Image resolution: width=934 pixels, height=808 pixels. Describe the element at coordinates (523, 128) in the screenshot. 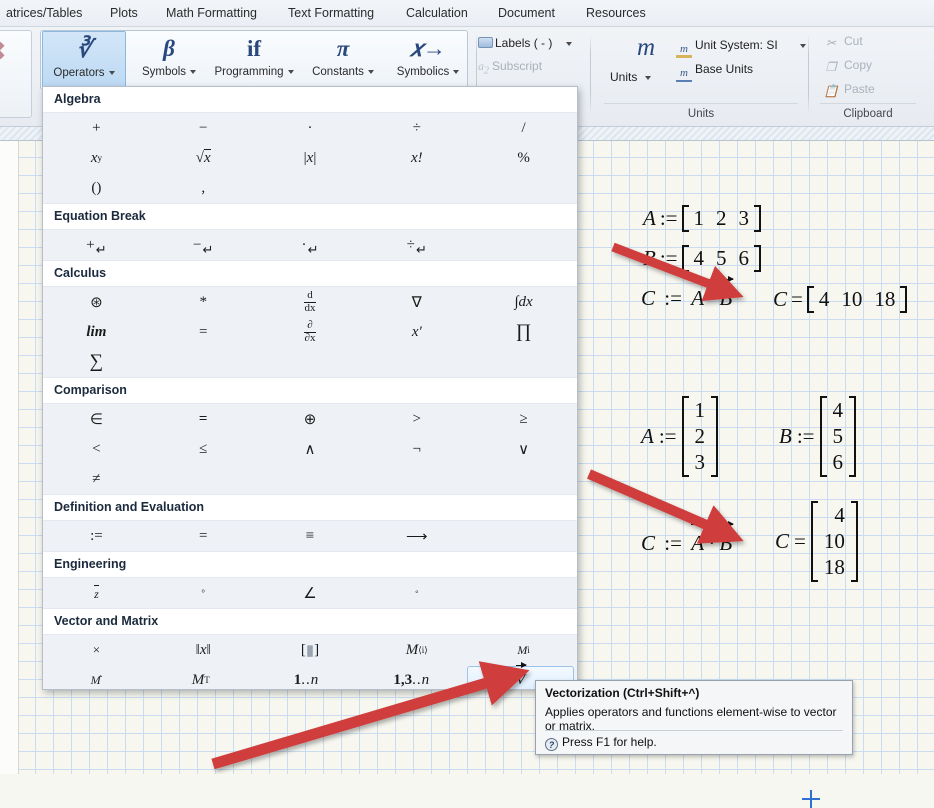

I see `op-slash: /` at that location.